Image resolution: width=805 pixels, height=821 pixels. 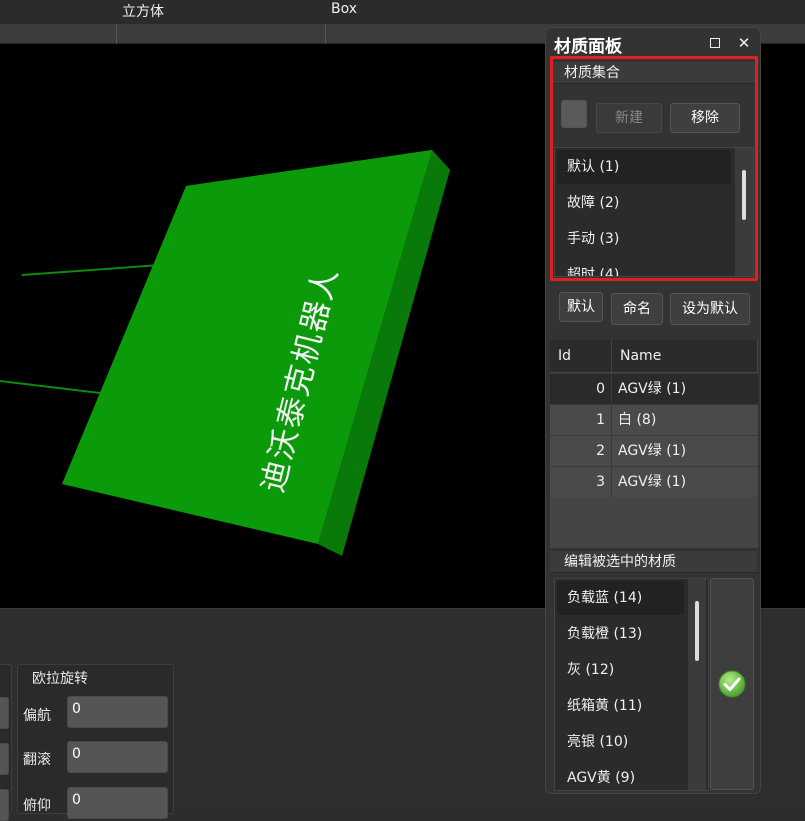 I want to click on edit-material-header: 编辑被选中的材质, so click(x=653, y=562).